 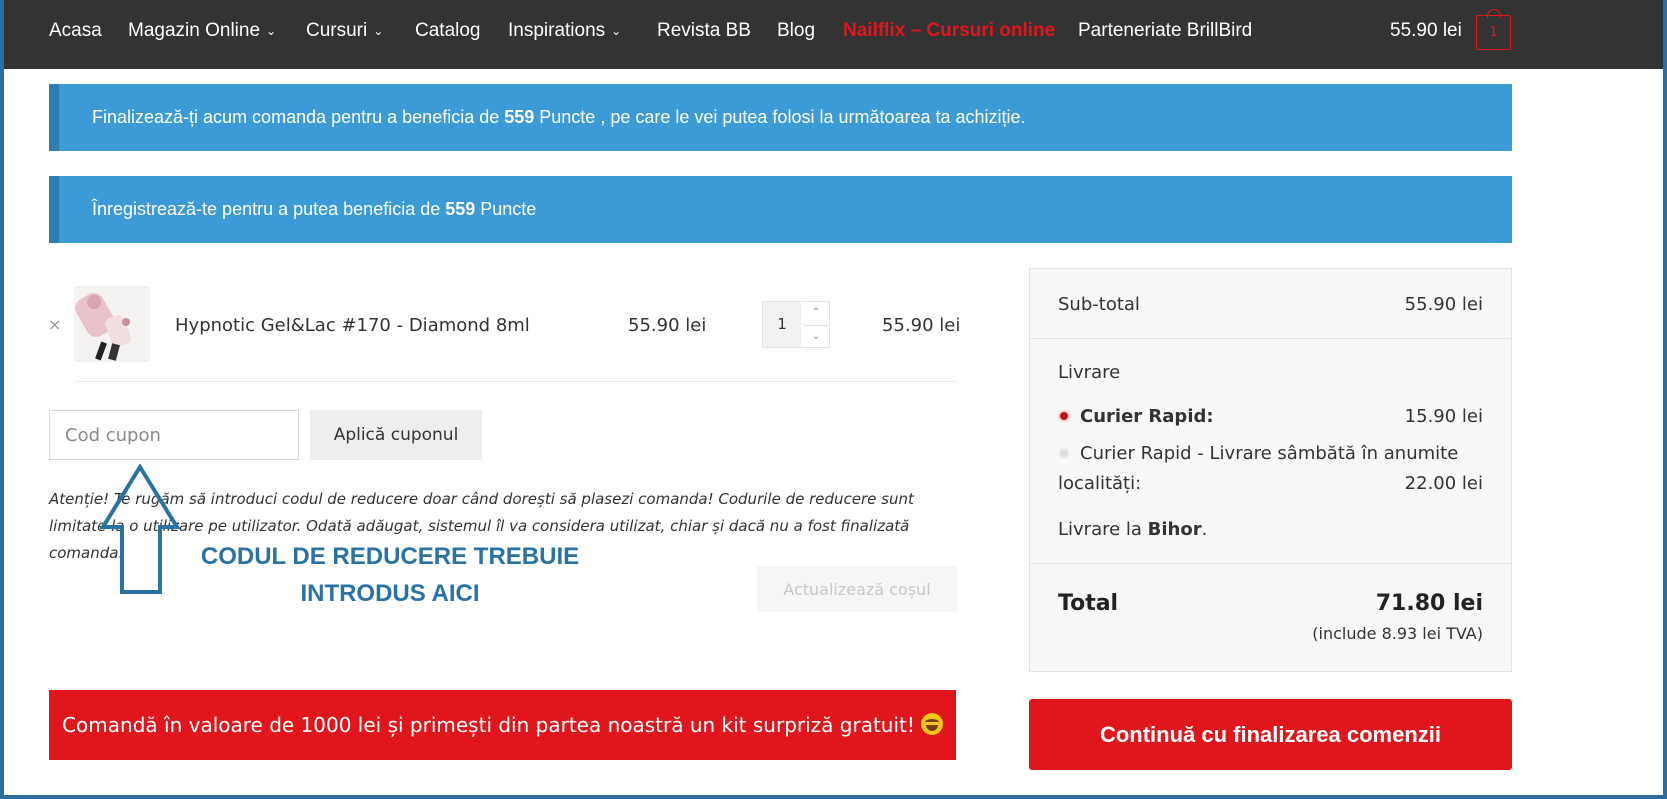 What do you see at coordinates (1103, 529) in the screenshot?
I see `delivery-text: Livrare la` at bounding box center [1103, 529].